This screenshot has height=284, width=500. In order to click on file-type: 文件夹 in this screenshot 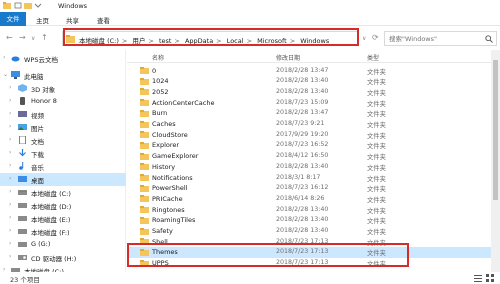, I will do `click(376, 200)`.